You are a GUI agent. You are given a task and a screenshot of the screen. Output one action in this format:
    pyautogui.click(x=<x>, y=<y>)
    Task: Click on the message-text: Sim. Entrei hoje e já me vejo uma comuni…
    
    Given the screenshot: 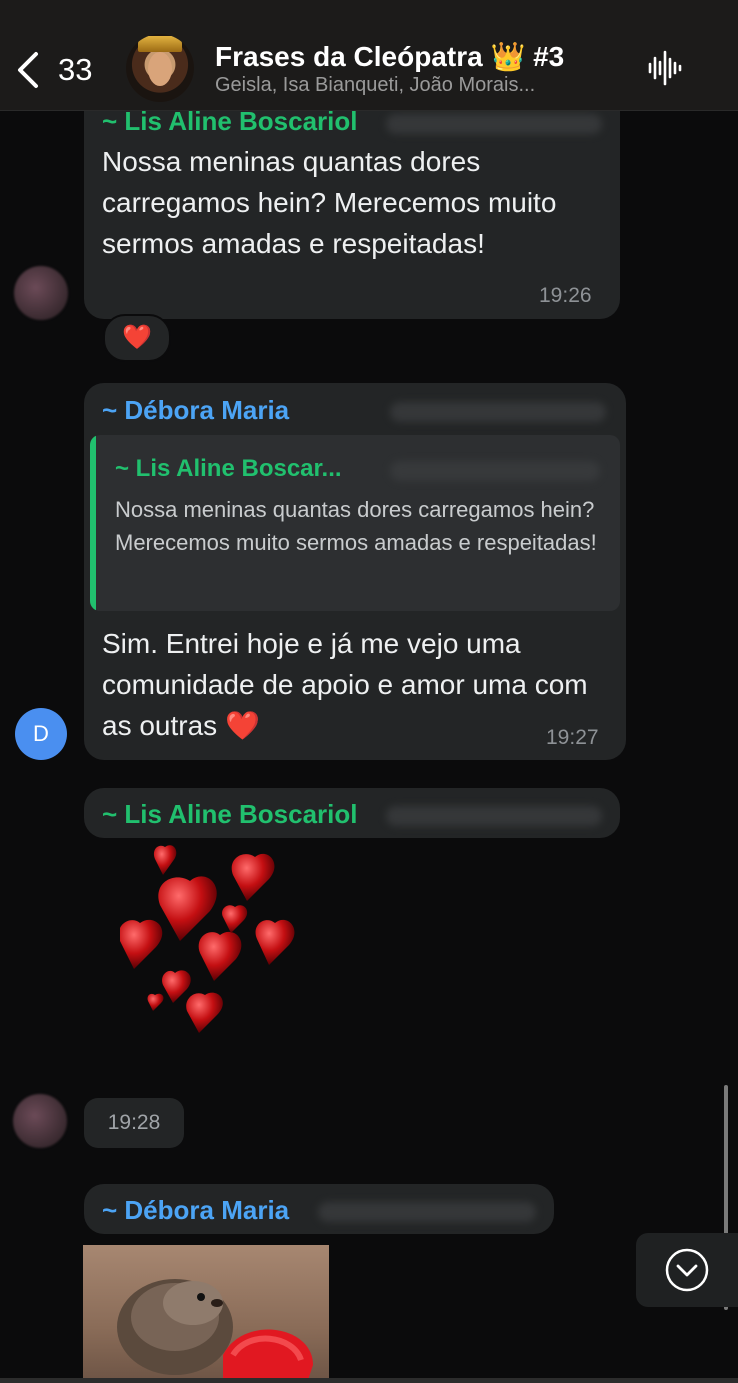 What is the action you would take?
    pyautogui.click(x=345, y=684)
    